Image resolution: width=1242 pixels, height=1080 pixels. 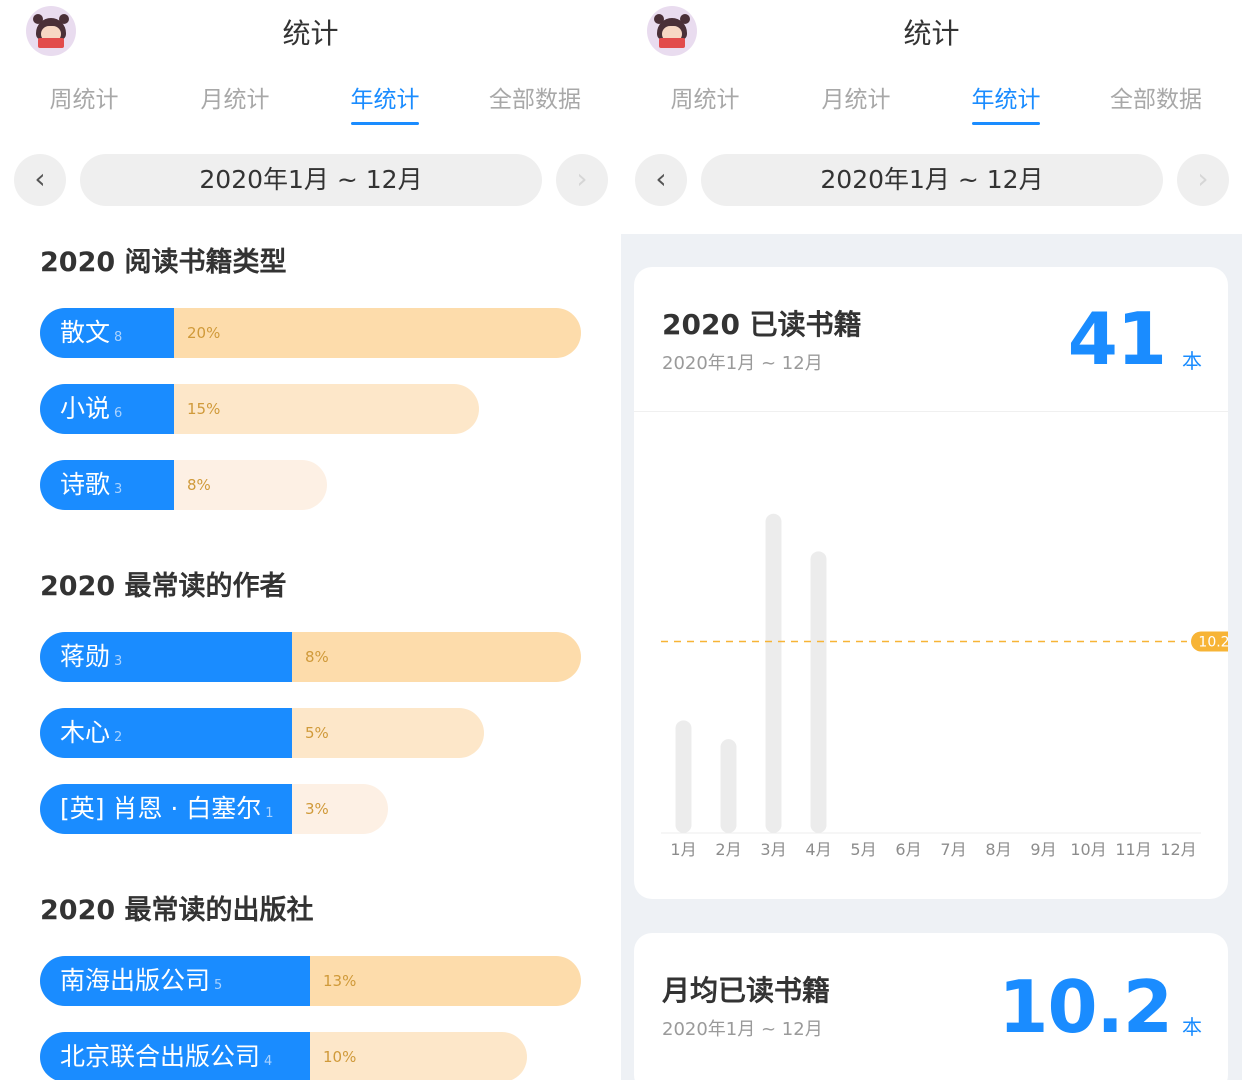 I want to click on item-percent: 10%, so click(x=340, y=1057).